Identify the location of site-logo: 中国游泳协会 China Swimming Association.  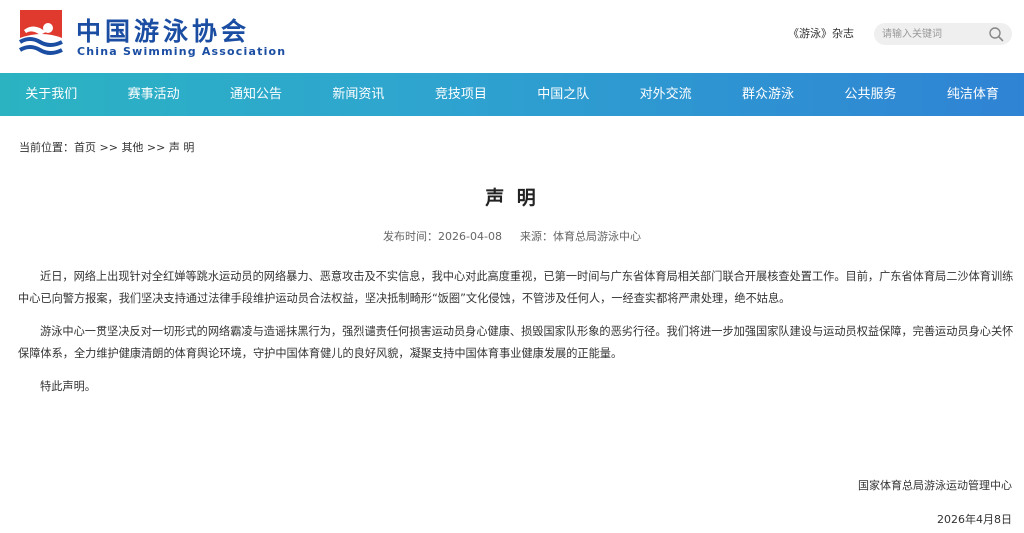
(151, 36).